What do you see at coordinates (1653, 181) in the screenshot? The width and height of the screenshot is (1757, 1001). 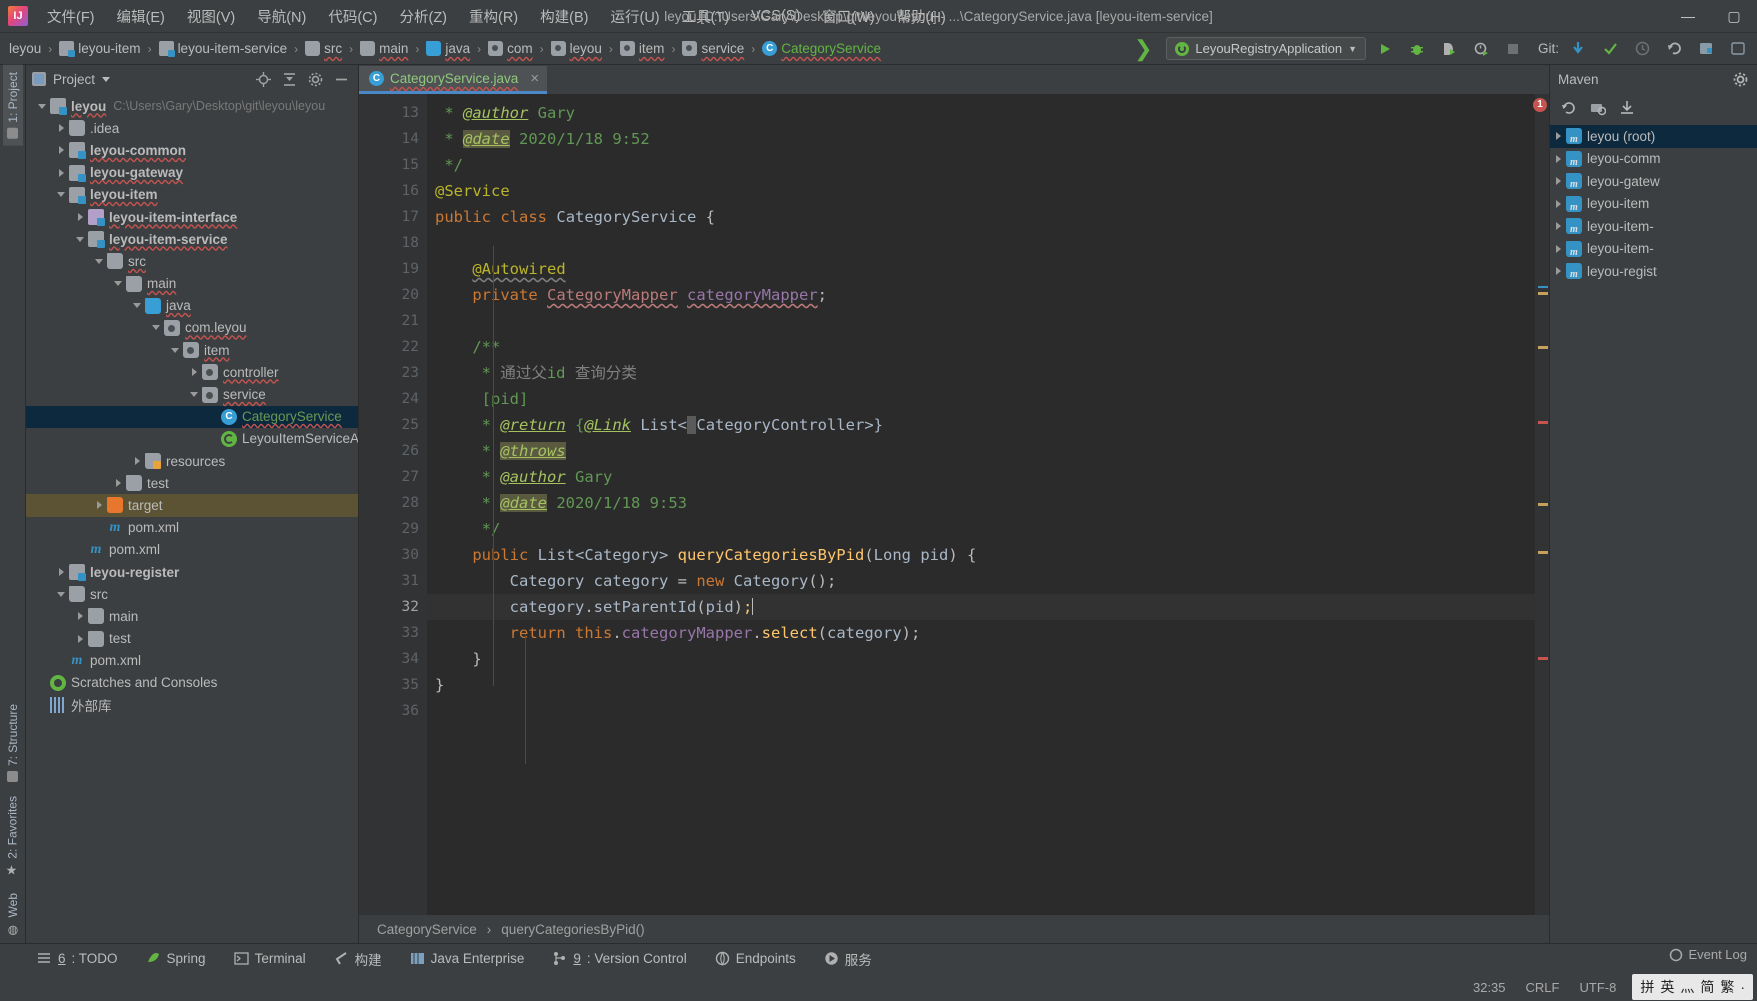 I see `maven-item-leyou-gatew: leyou-gatew` at bounding box center [1653, 181].